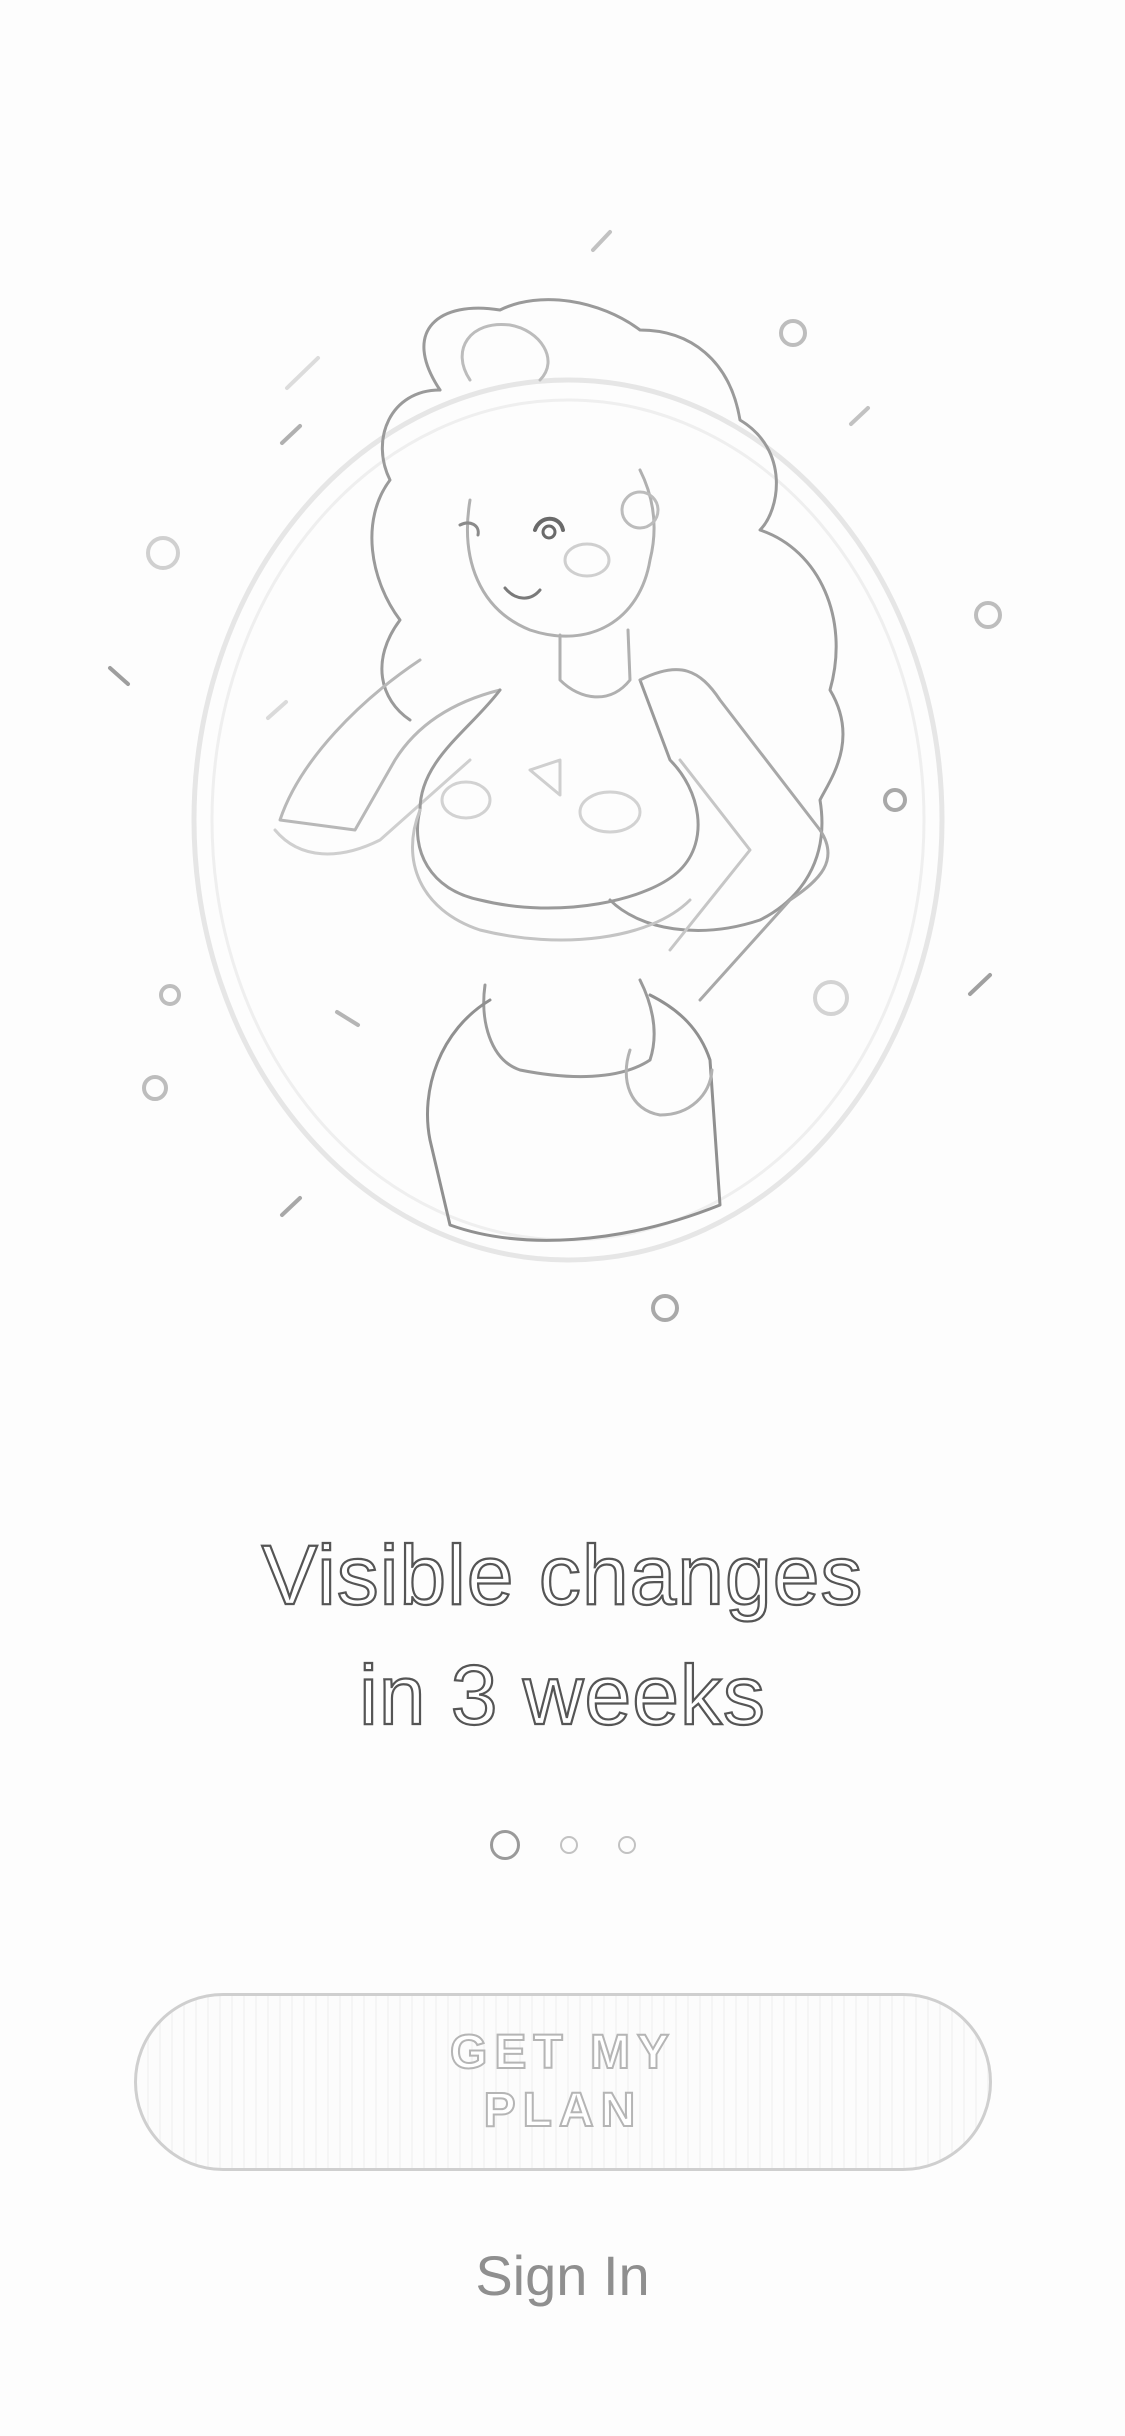 The width and height of the screenshot is (1125, 2436). What do you see at coordinates (562, 2276) in the screenshot?
I see `sign-in-link: Sign In` at bounding box center [562, 2276].